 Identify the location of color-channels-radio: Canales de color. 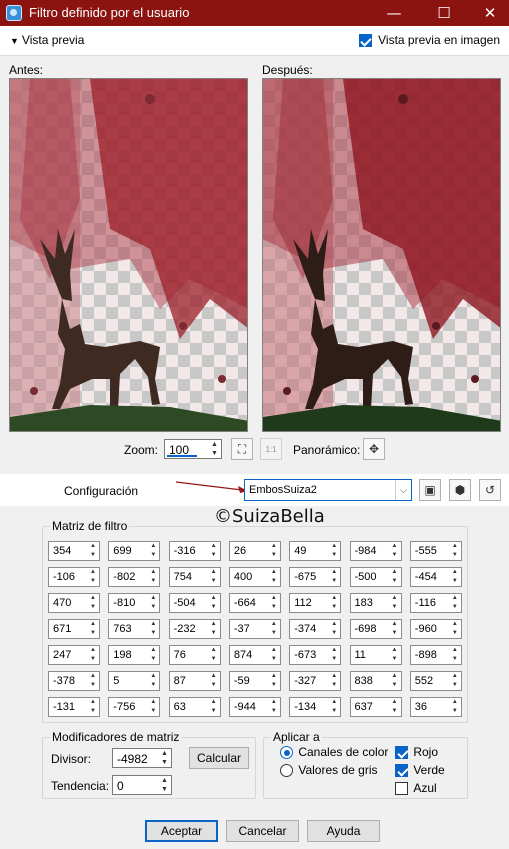
(334, 752).